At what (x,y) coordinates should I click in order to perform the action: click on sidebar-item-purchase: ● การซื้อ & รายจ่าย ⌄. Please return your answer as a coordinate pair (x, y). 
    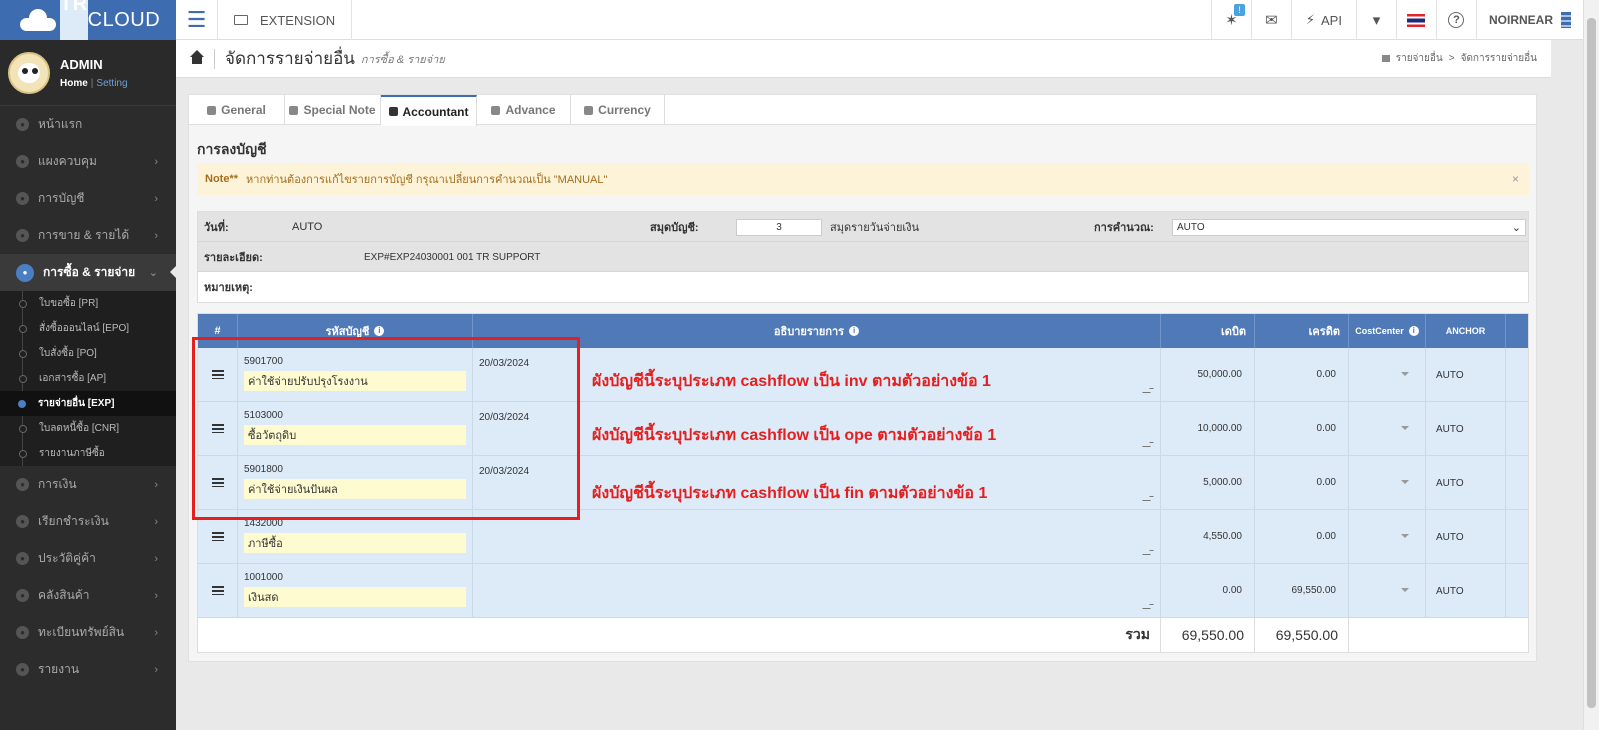
    Looking at the image, I should click on (88, 272).